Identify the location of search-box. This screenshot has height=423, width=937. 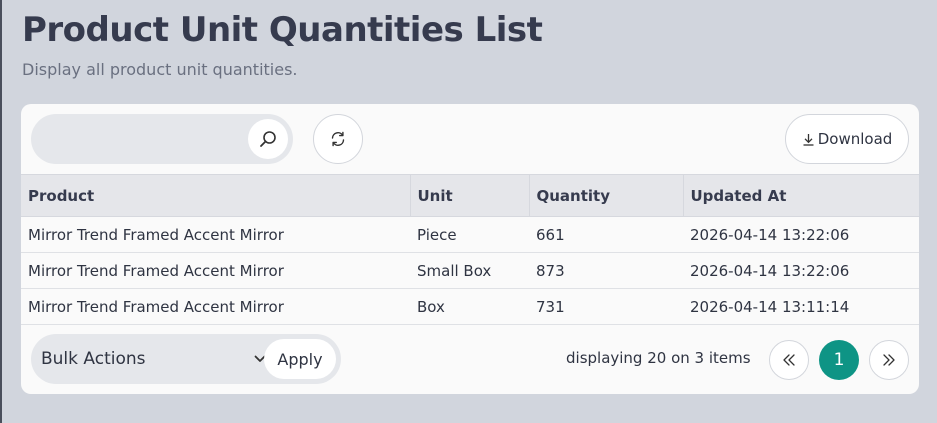
(162, 139).